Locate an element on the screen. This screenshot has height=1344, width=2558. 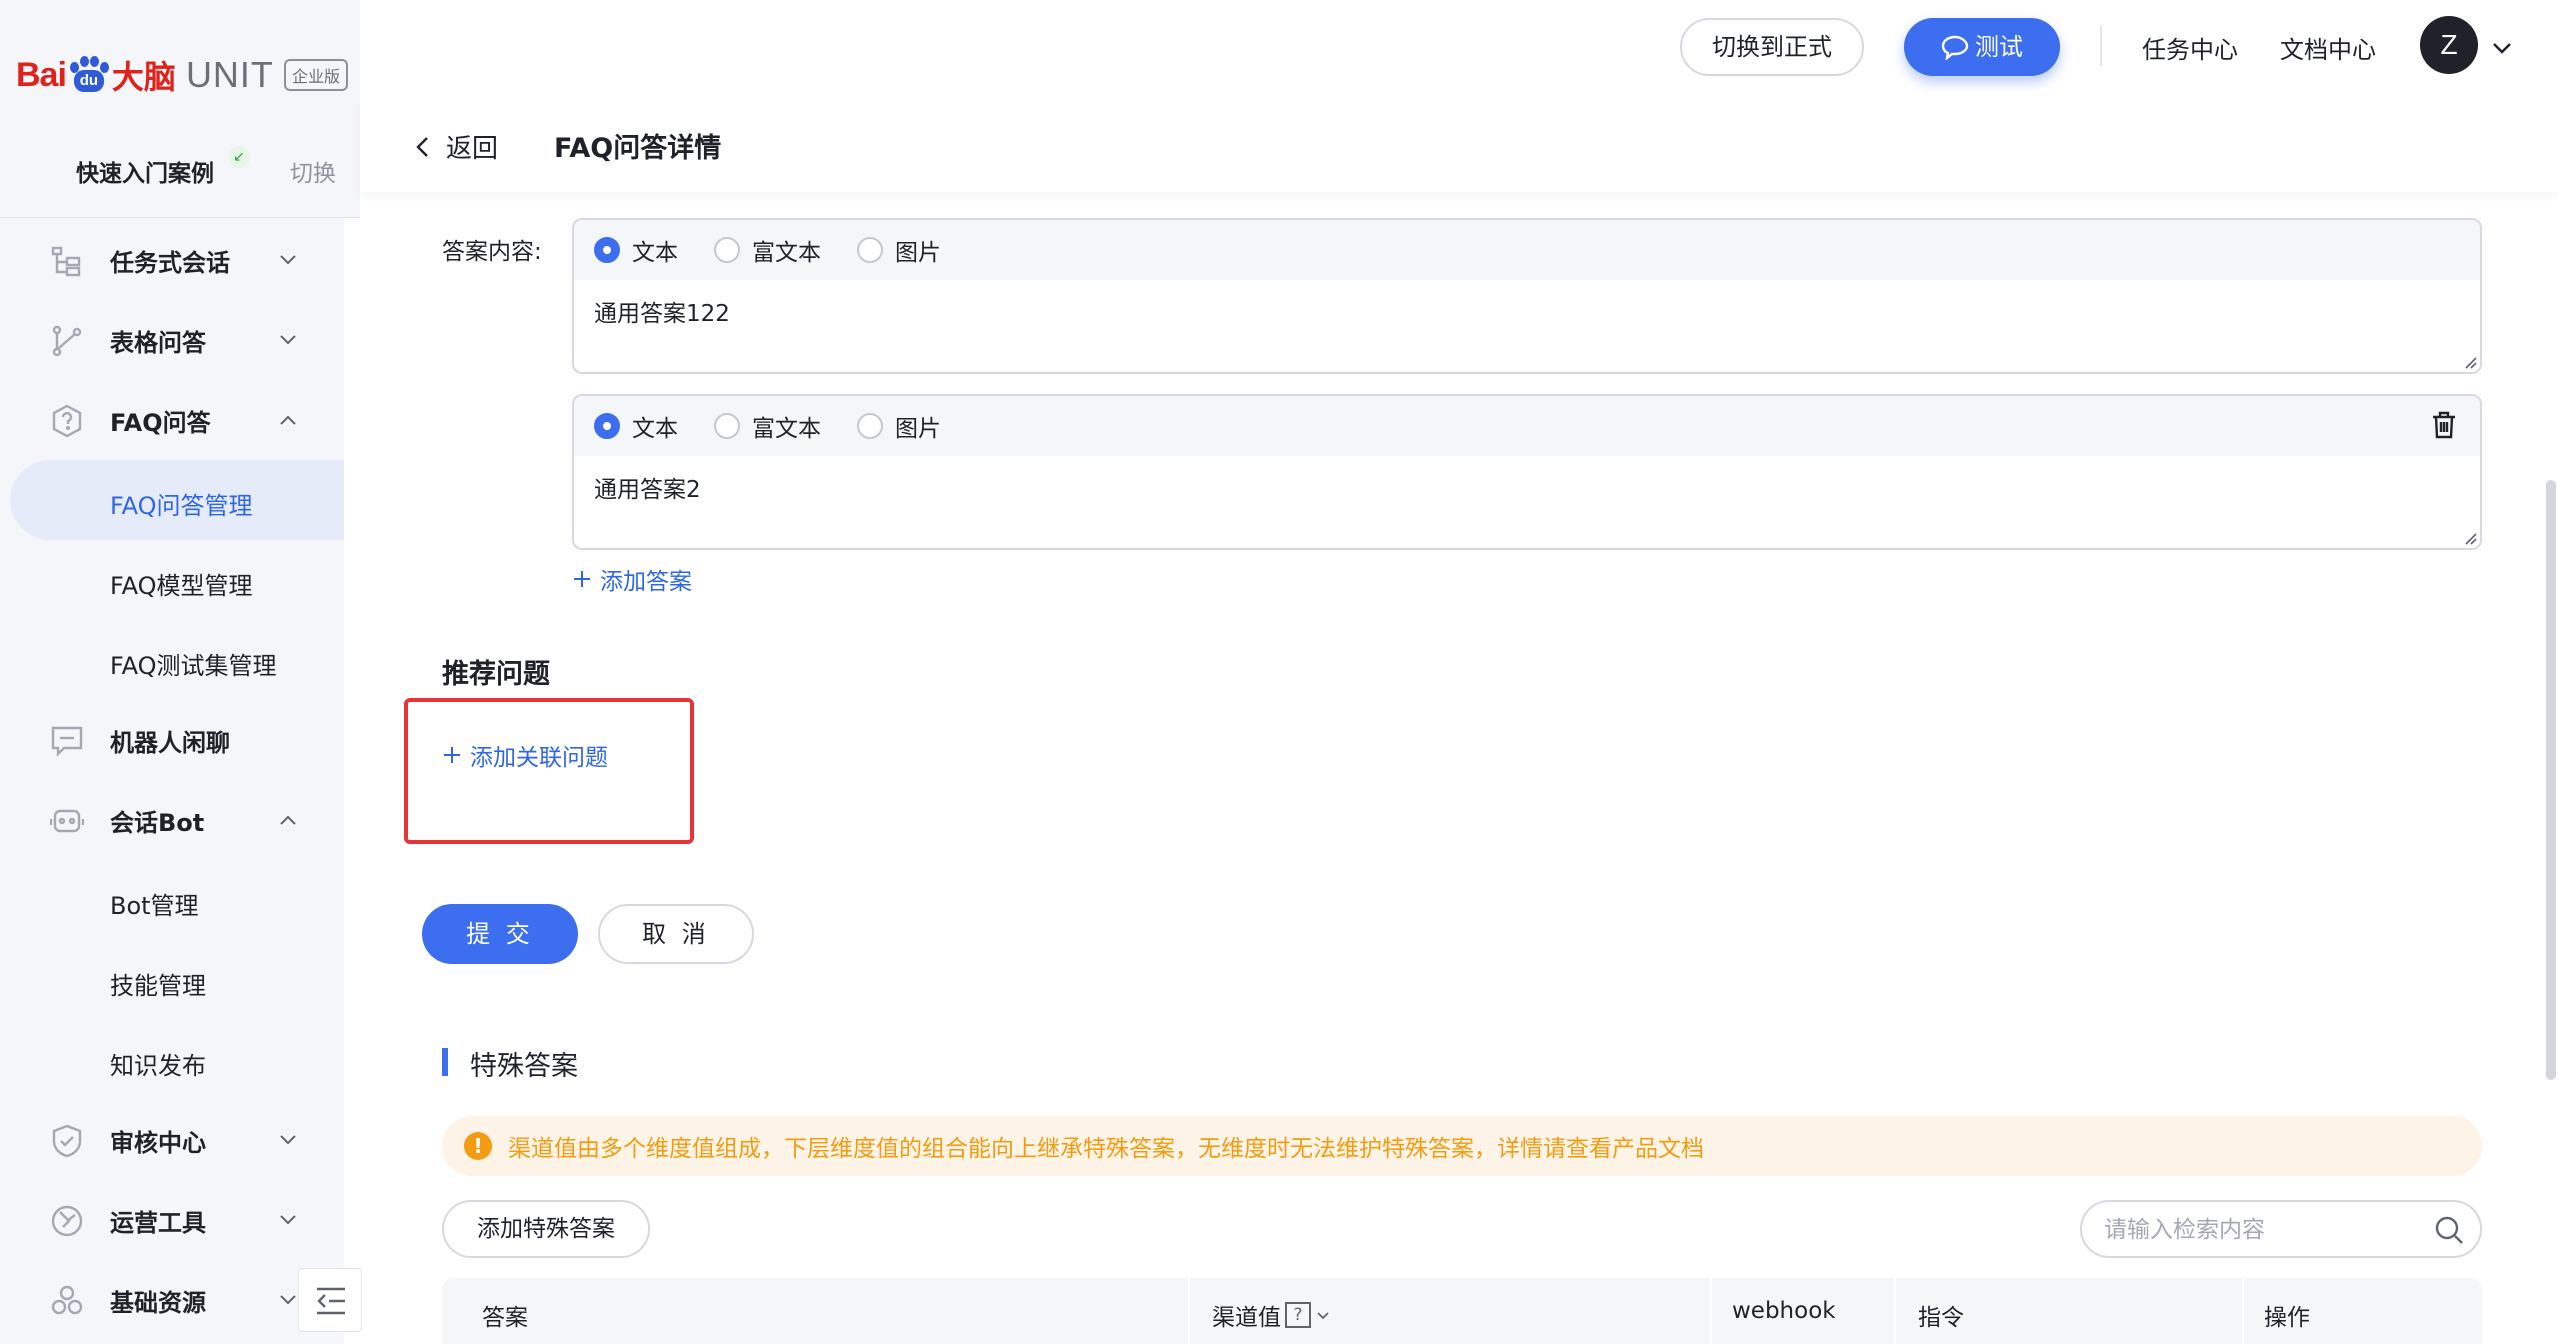
add-related-question-button: 添加关联问题 is located at coordinates (525, 755).